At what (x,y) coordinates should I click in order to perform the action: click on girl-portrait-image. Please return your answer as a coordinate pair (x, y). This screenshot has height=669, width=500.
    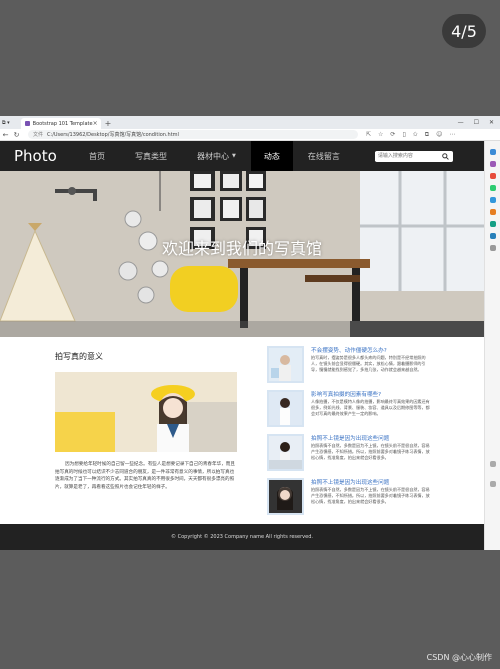
    Looking at the image, I should click on (146, 412).